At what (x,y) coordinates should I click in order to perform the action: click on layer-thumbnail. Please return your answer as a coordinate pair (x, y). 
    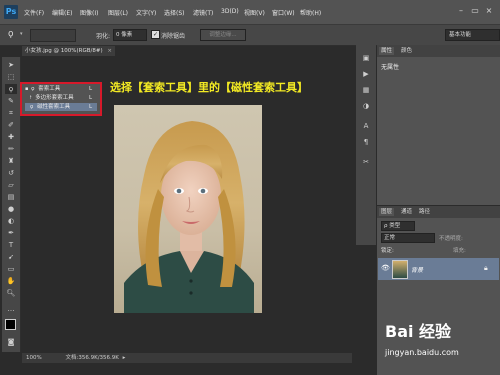
    Looking at the image, I should click on (400, 269).